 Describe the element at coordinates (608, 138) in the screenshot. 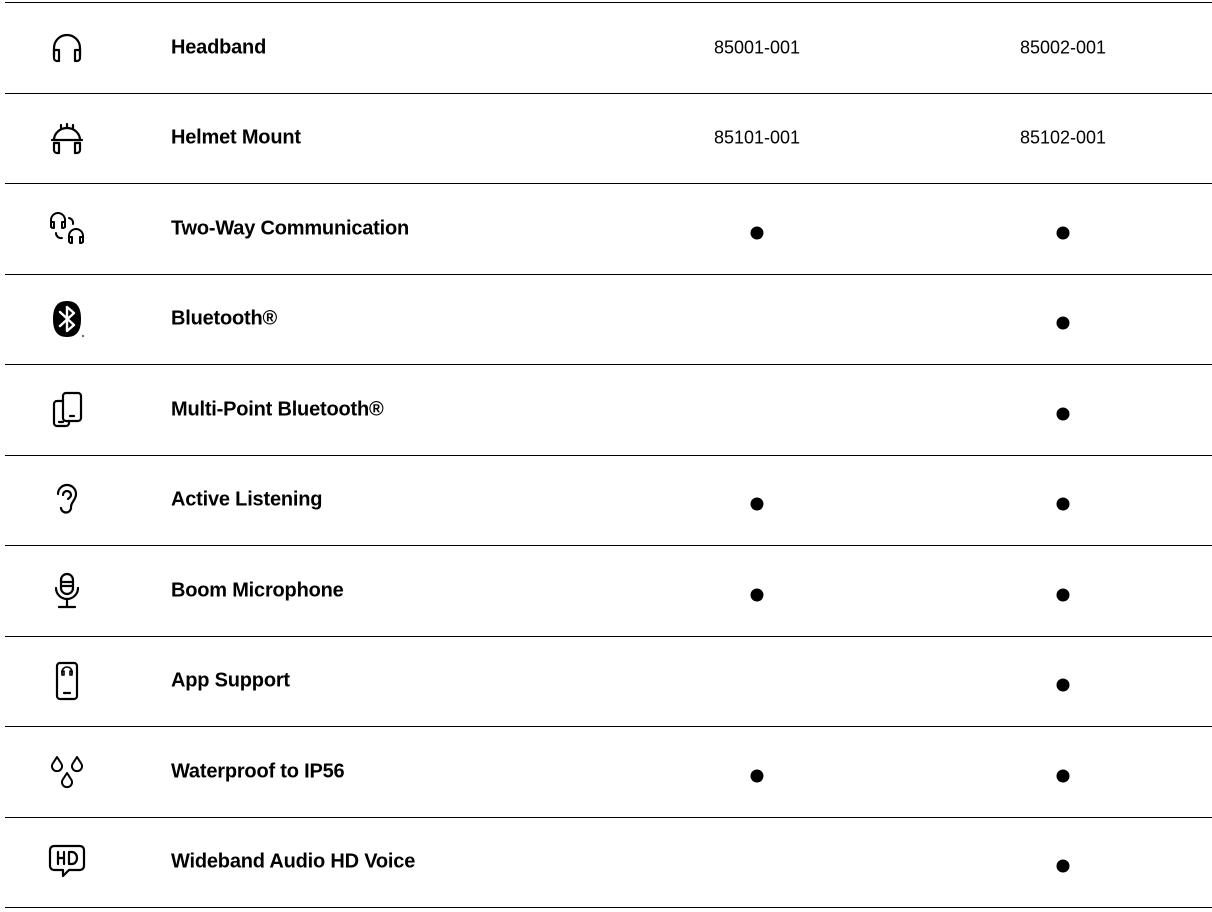

I see `table-row-helmet-mount: Helmet Mount 85101-001 85102-001` at that location.